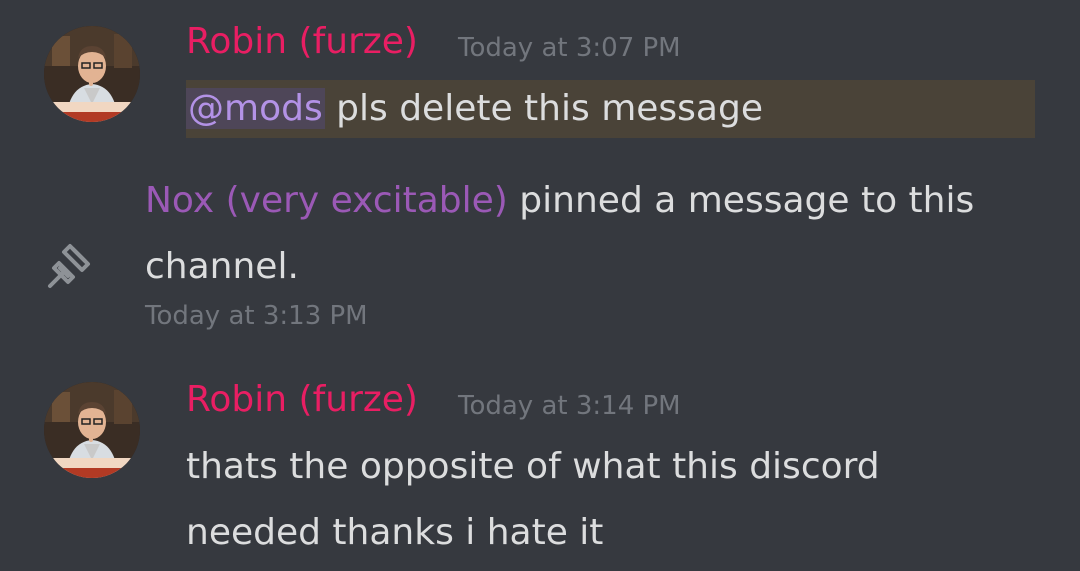 The height and width of the screenshot is (571, 1080). Describe the element at coordinates (222, 266) in the screenshot. I see `pin-text-line2: channel.` at that location.